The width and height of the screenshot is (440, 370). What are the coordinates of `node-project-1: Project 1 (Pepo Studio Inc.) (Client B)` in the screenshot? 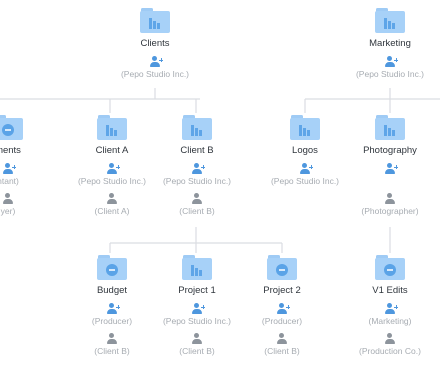 It's located at (197, 306).